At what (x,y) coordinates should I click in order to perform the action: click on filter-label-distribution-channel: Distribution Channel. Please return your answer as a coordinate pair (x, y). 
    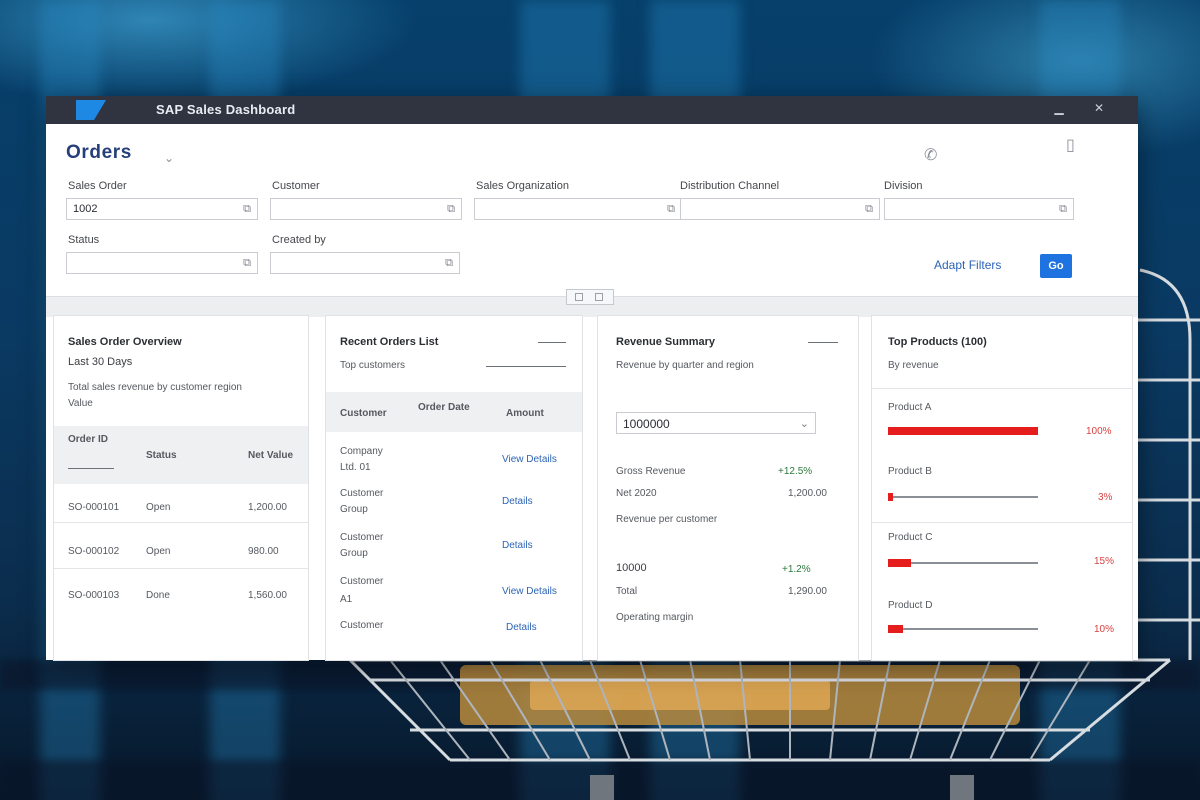
    Looking at the image, I should click on (730, 186).